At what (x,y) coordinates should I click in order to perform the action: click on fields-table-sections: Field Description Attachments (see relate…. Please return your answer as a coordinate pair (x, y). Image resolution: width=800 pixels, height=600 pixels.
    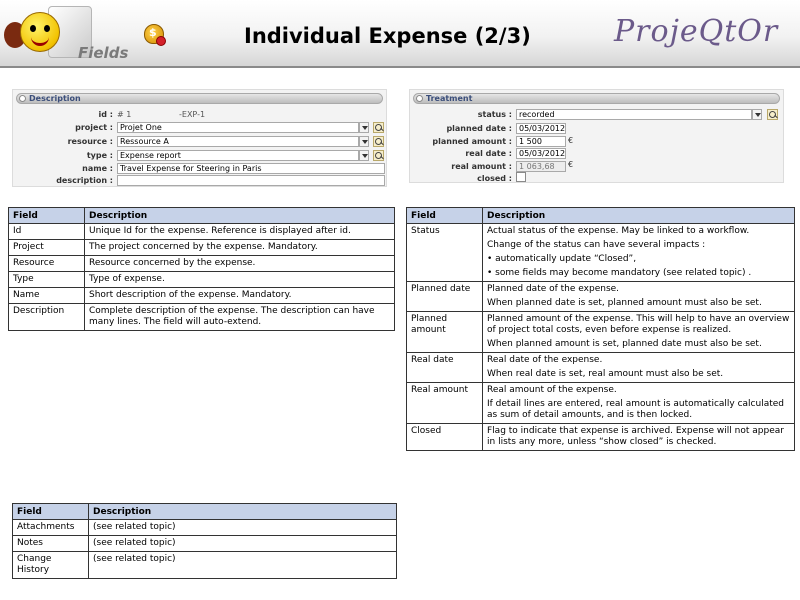
    Looking at the image, I should click on (204, 541).